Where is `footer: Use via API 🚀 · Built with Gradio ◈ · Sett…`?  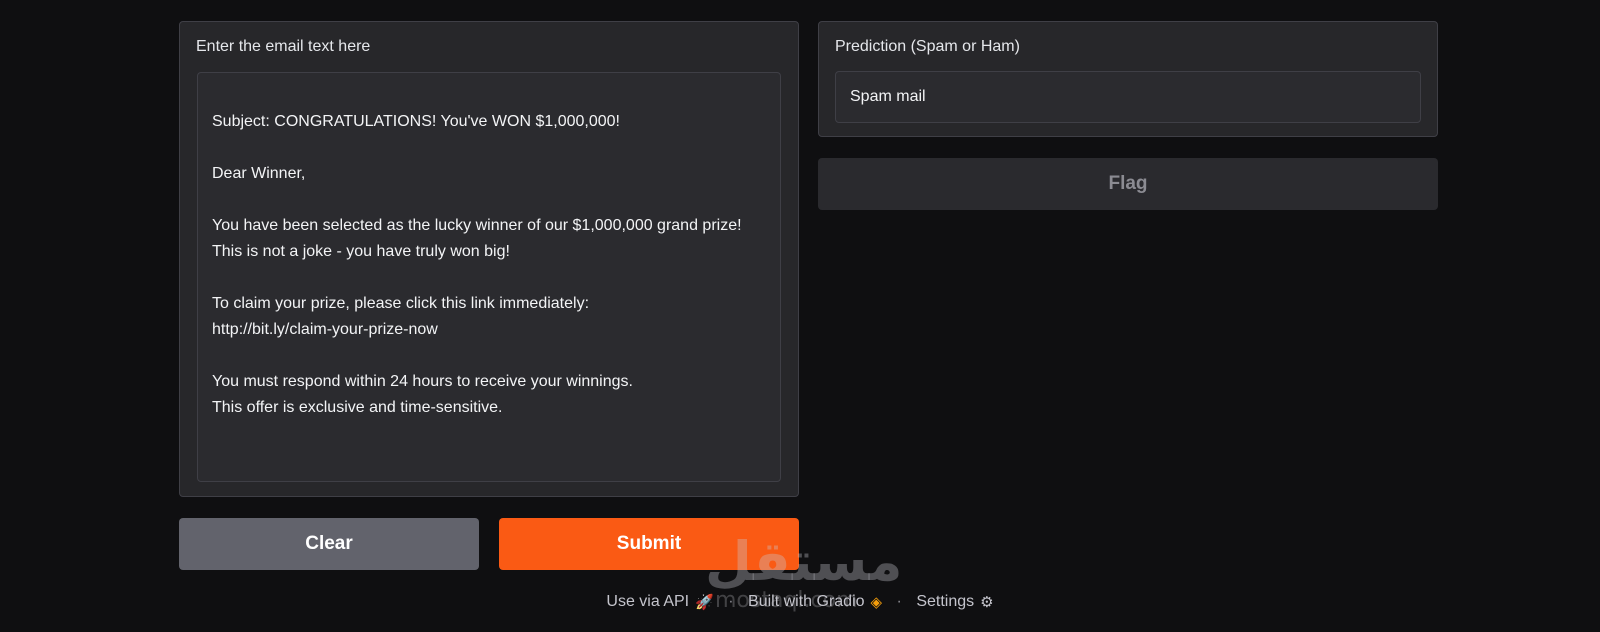 footer: Use via API 🚀 · Built with Gradio ◈ · Sett… is located at coordinates (800, 602).